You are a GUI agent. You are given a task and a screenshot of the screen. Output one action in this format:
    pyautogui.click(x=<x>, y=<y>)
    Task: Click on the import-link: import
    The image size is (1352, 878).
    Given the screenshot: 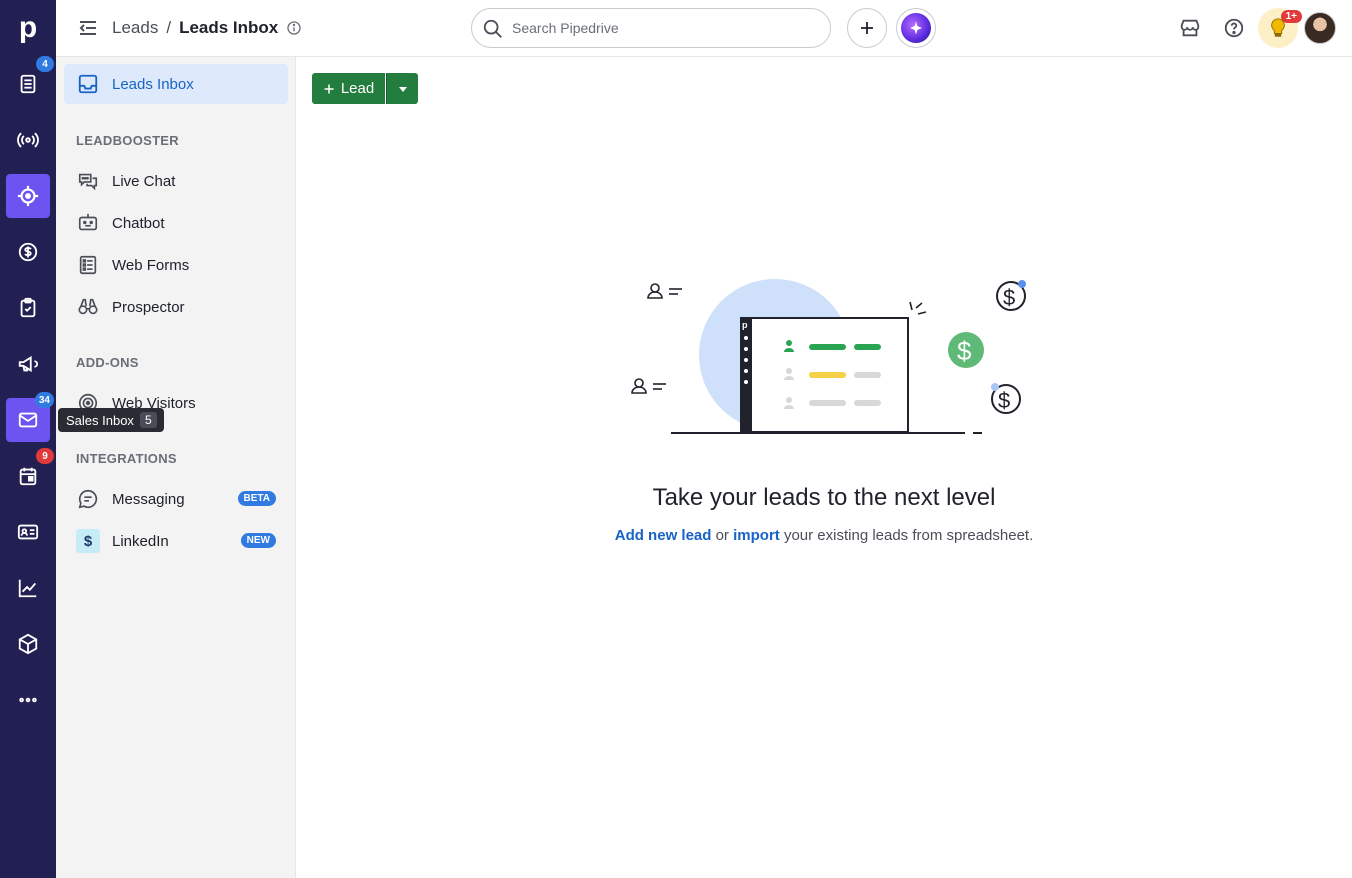 What is the action you would take?
    pyautogui.click(x=756, y=535)
    